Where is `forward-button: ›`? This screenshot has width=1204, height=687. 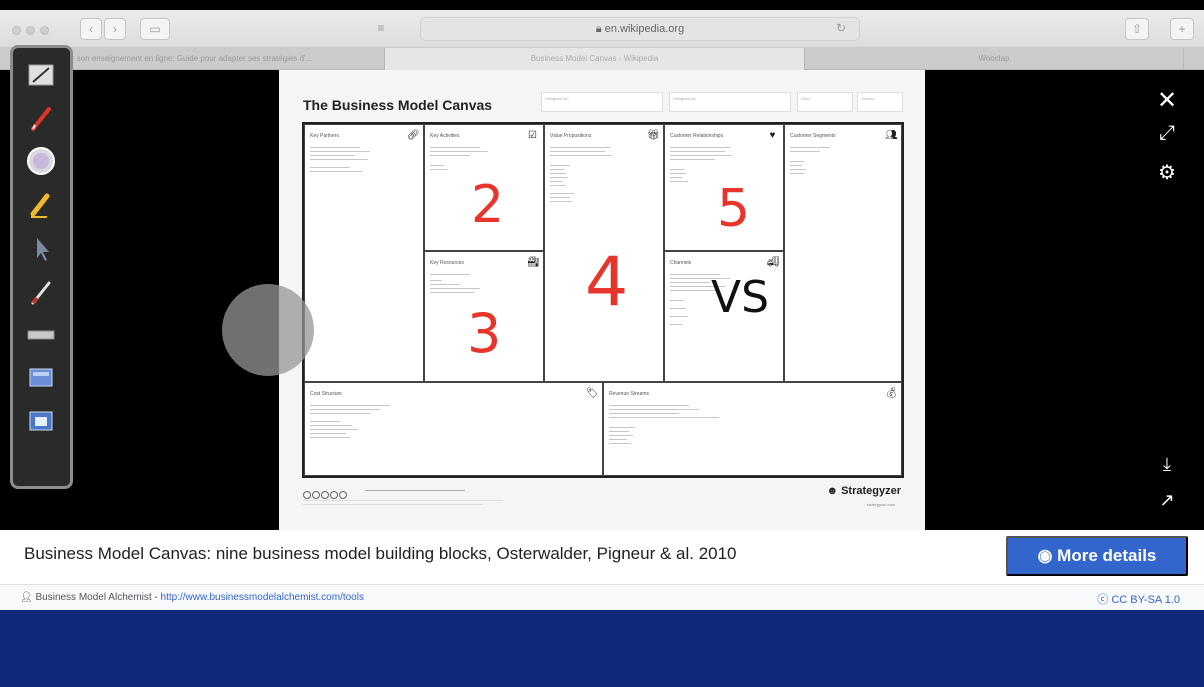
forward-button: › is located at coordinates (115, 29).